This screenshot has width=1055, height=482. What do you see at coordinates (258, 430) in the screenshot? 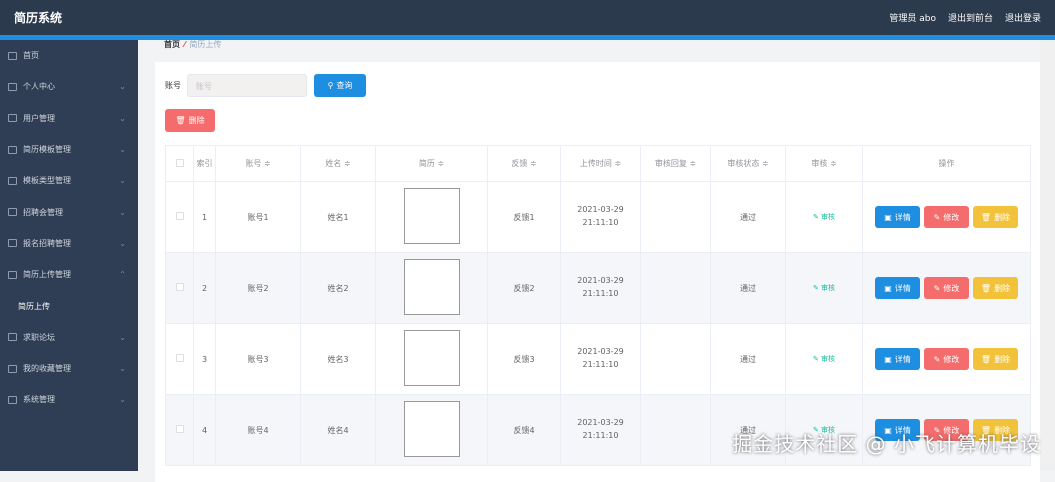
I see `account-cell: 账号4` at bounding box center [258, 430].